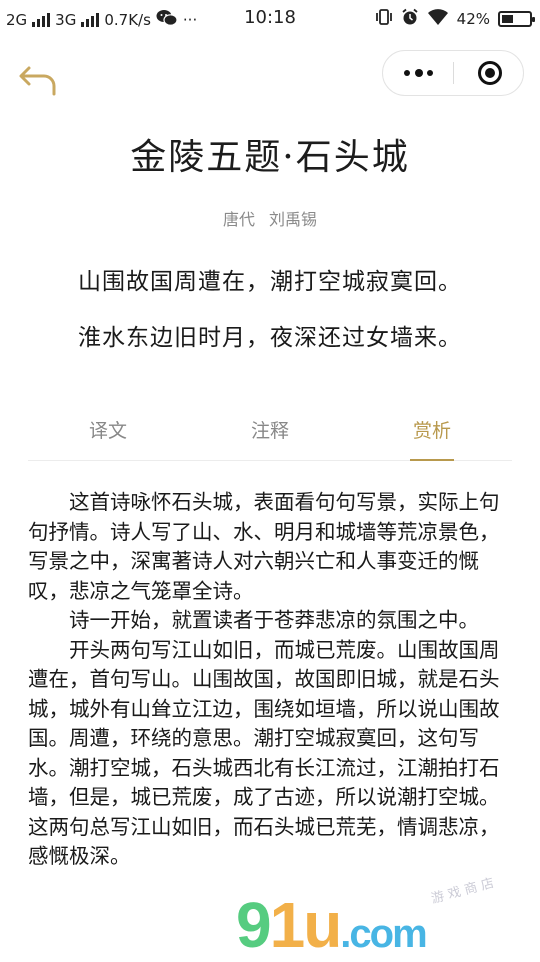 This screenshot has height=962, width=540. I want to click on watermark-part-a: 9, so click(254, 925).